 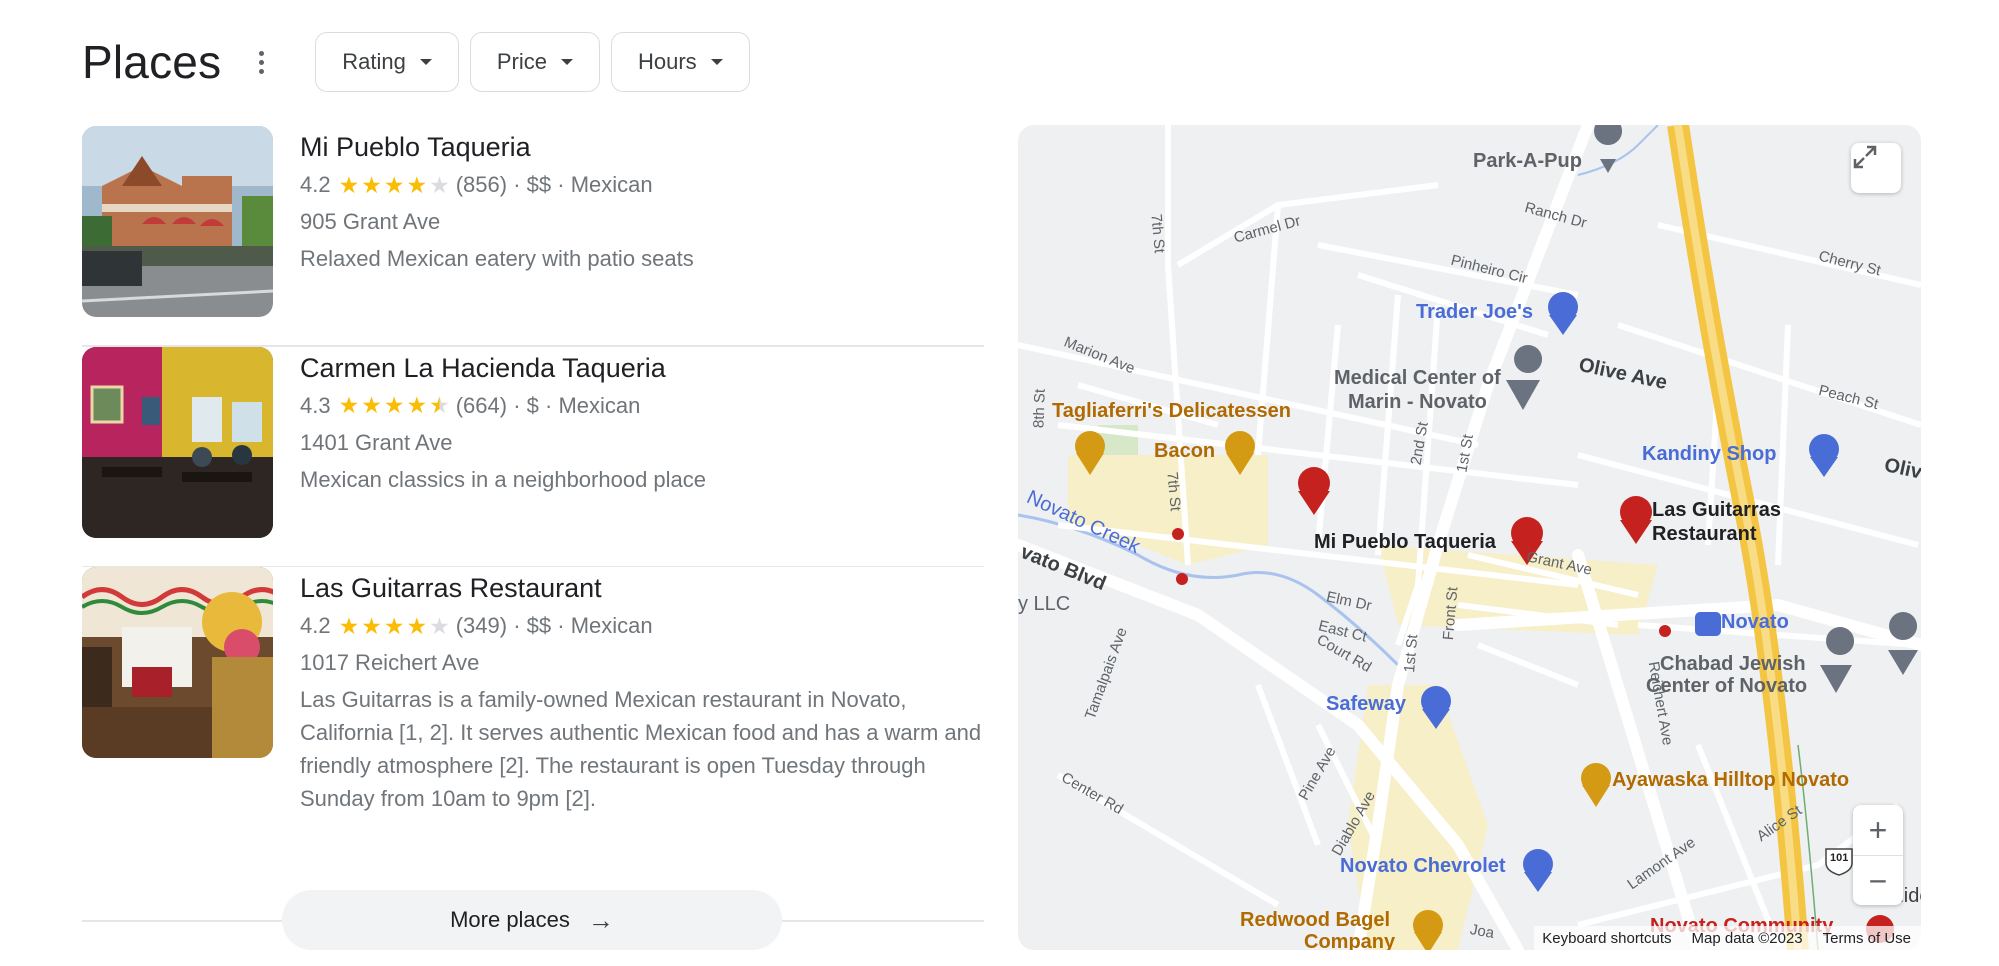 What do you see at coordinates (1733, 664) in the screenshot?
I see `map-label-chabad: Chabad Jewish` at bounding box center [1733, 664].